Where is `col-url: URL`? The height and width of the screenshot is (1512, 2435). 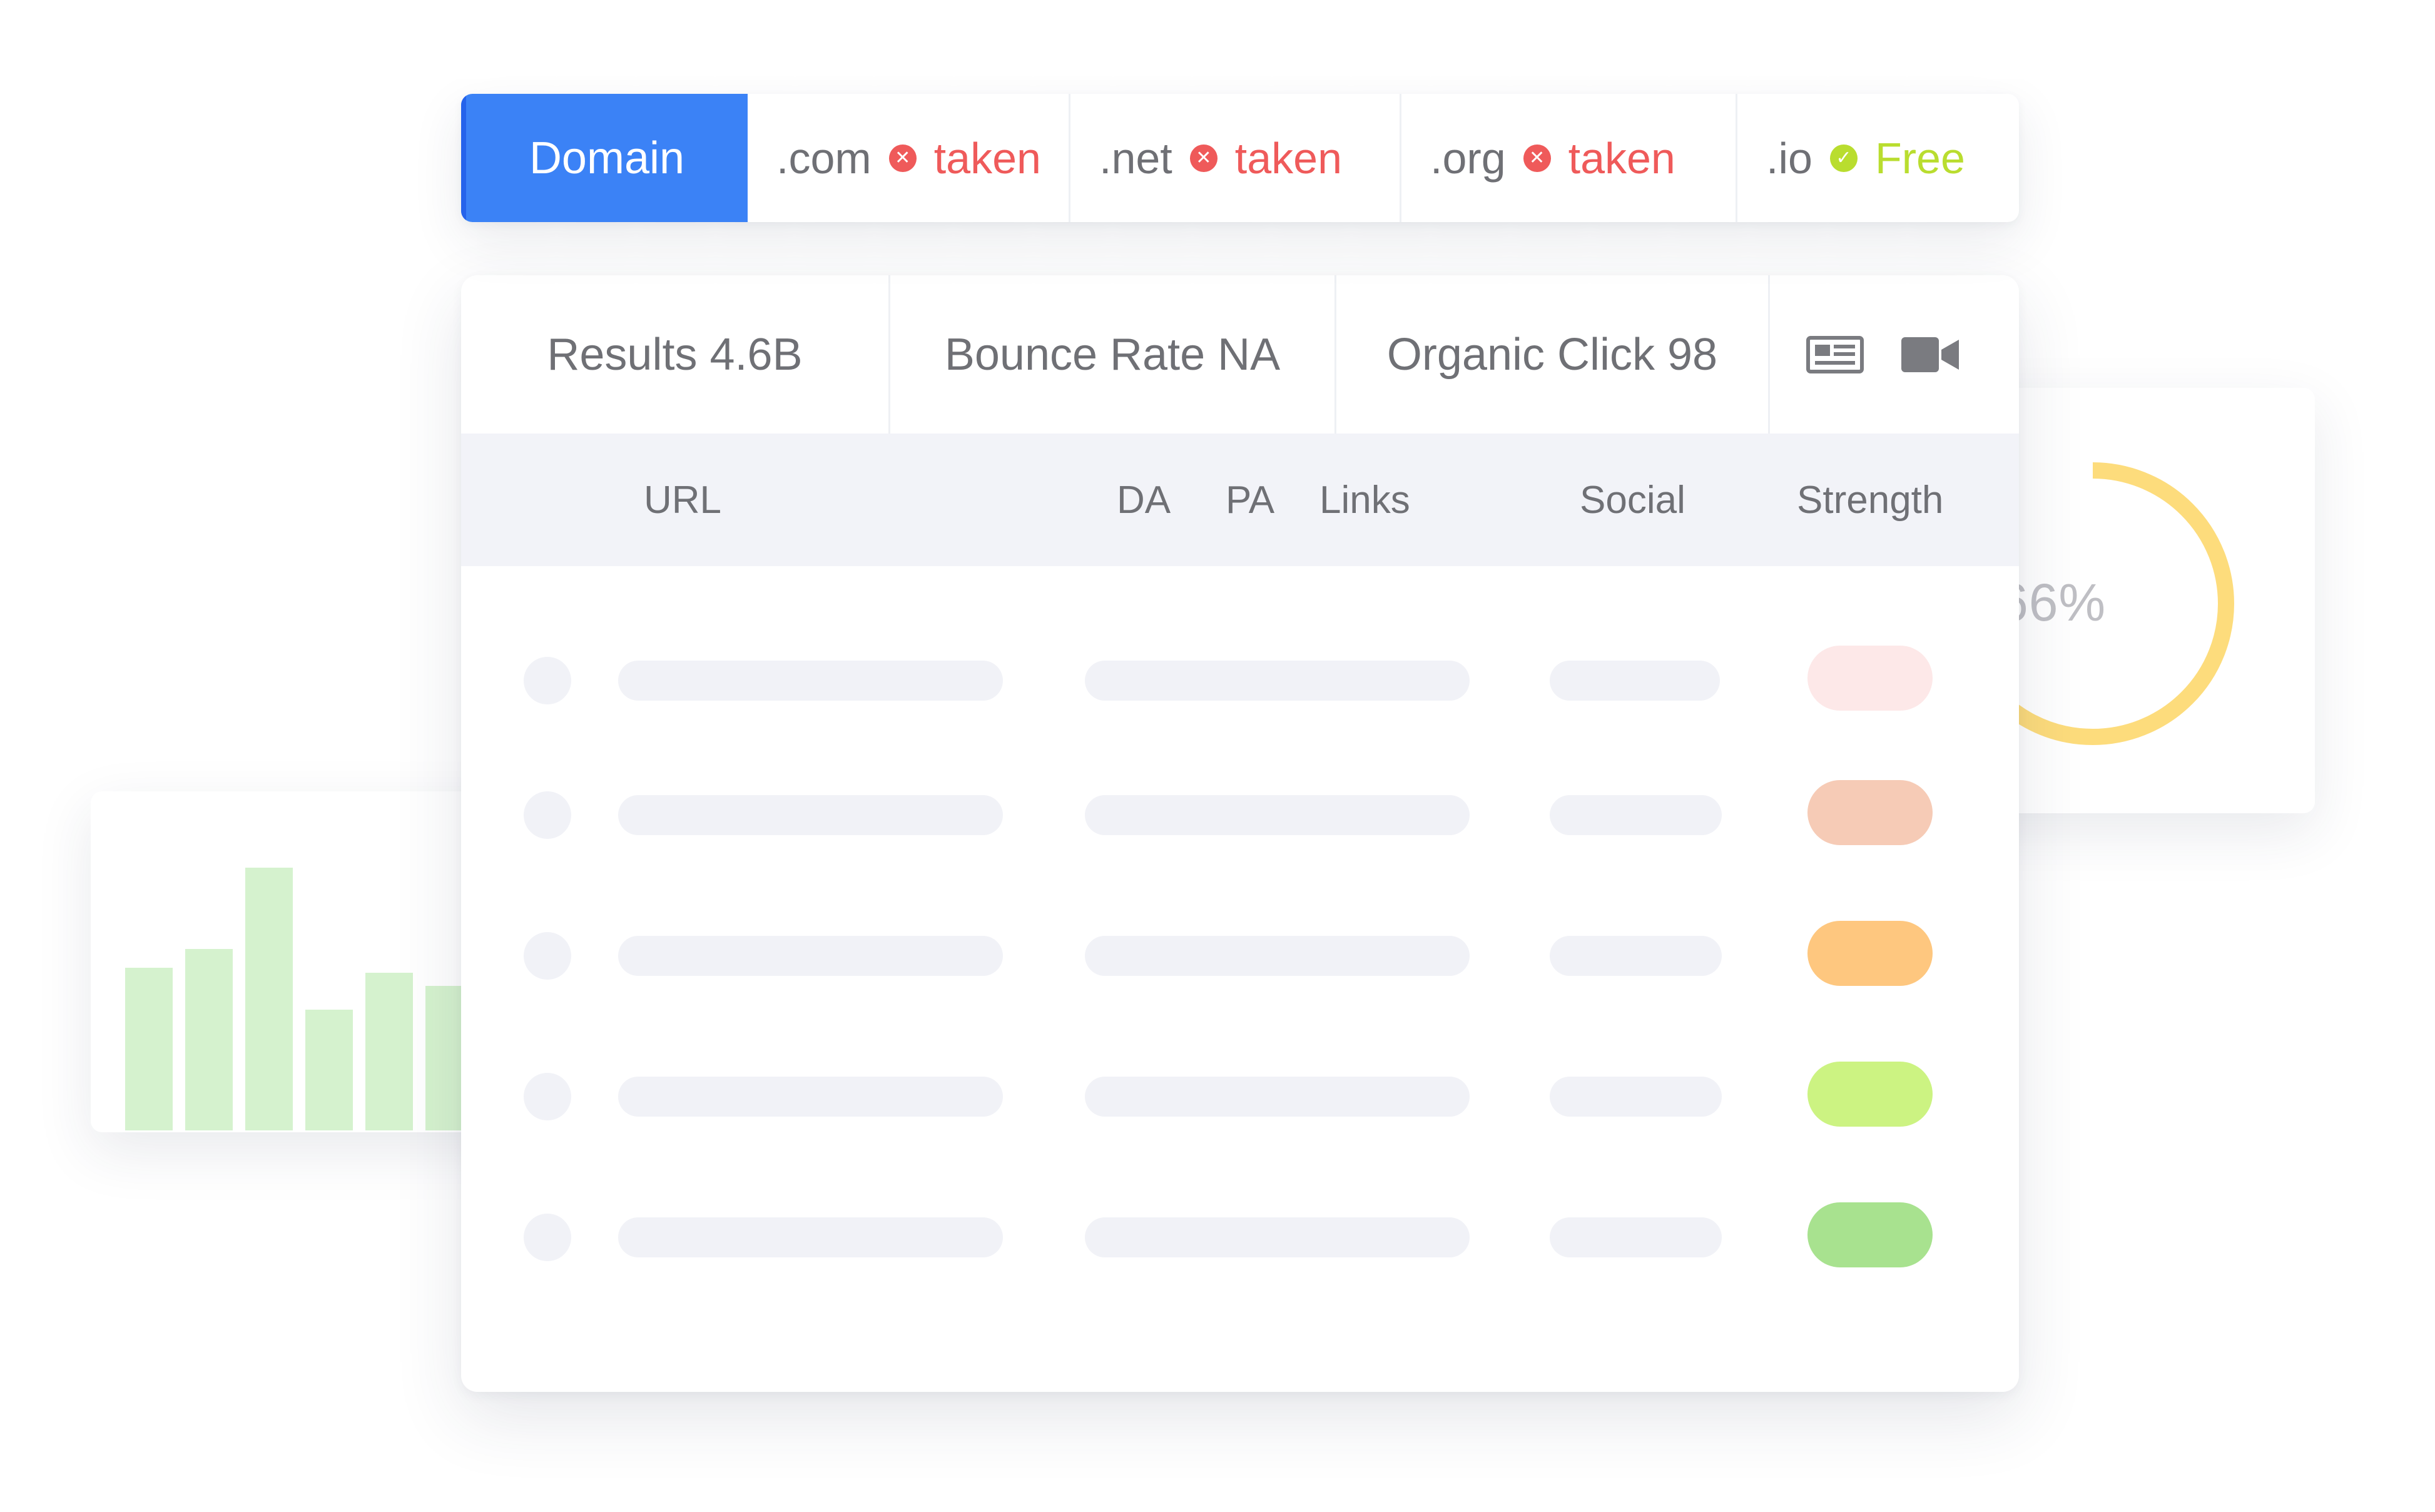 col-url: URL is located at coordinates (682, 500).